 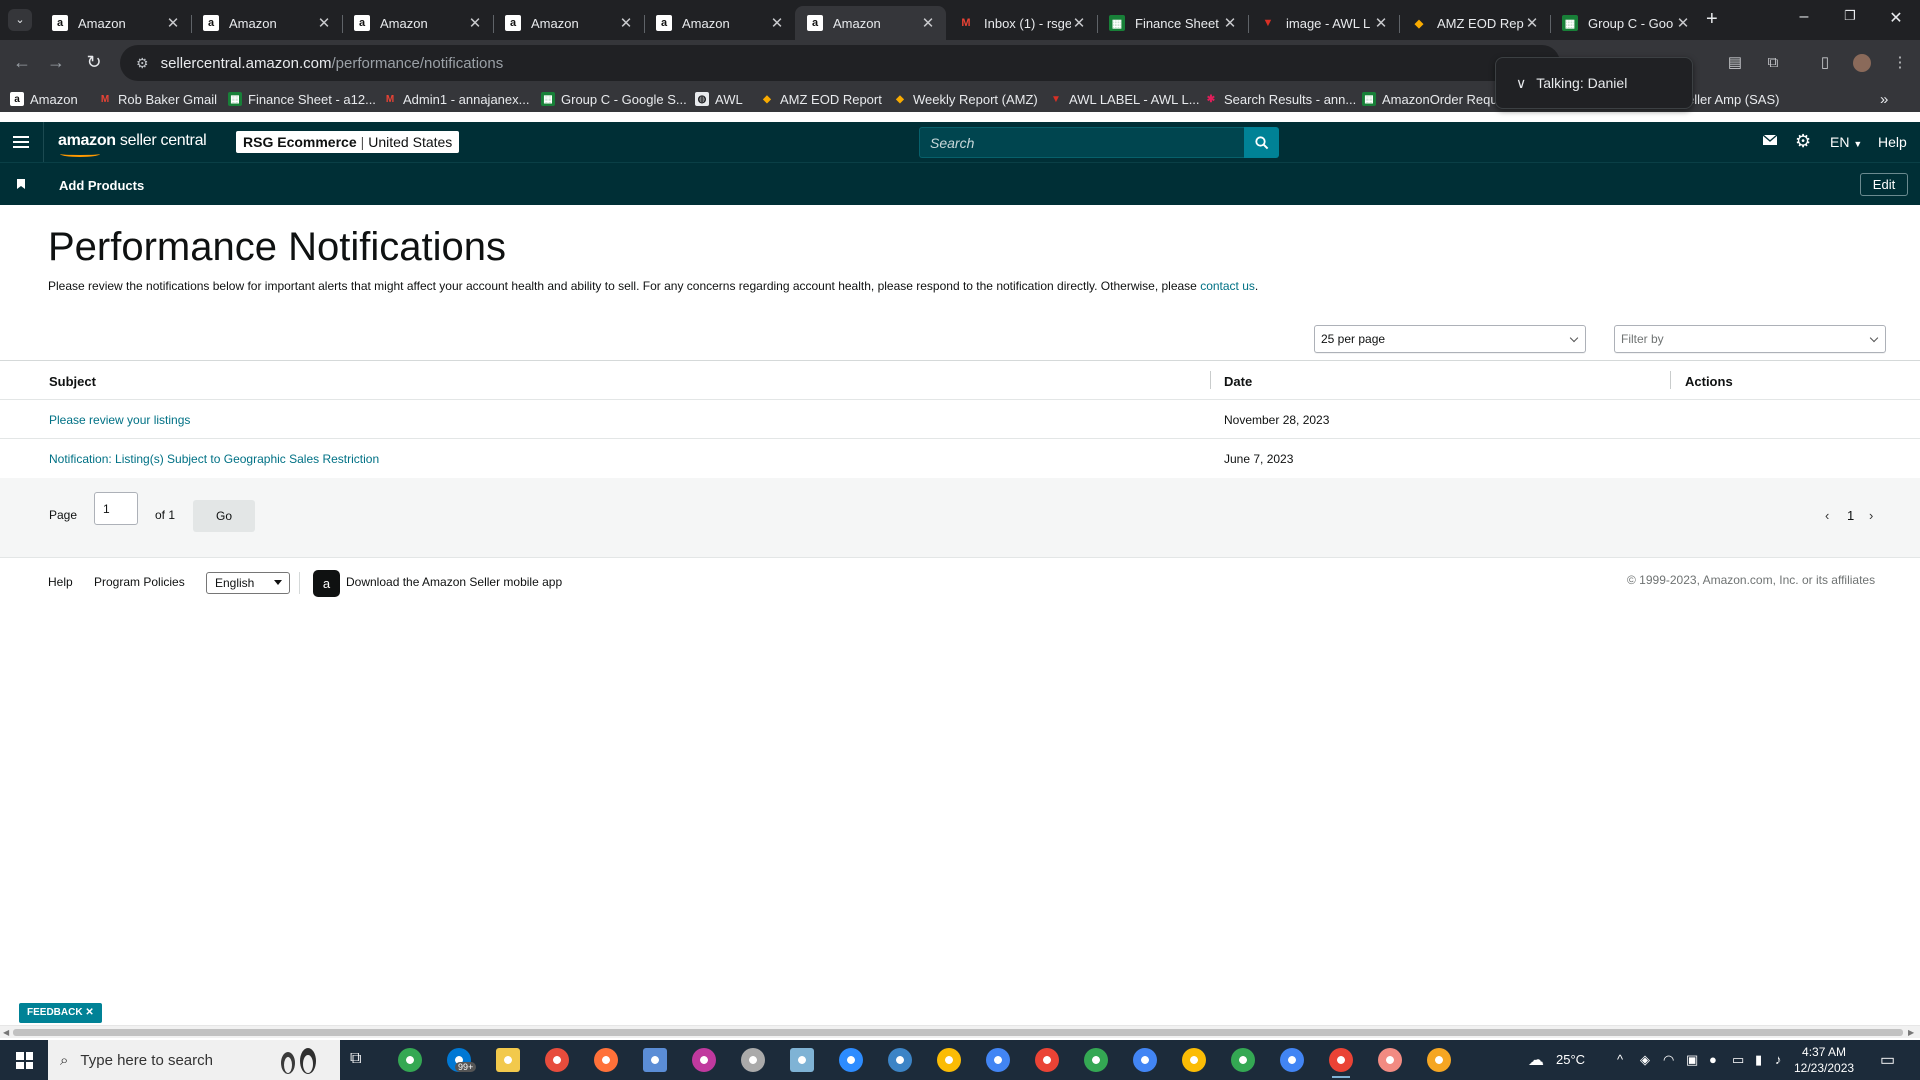 I want to click on wifi-icon: ◠, so click(x=1668, y=1060).